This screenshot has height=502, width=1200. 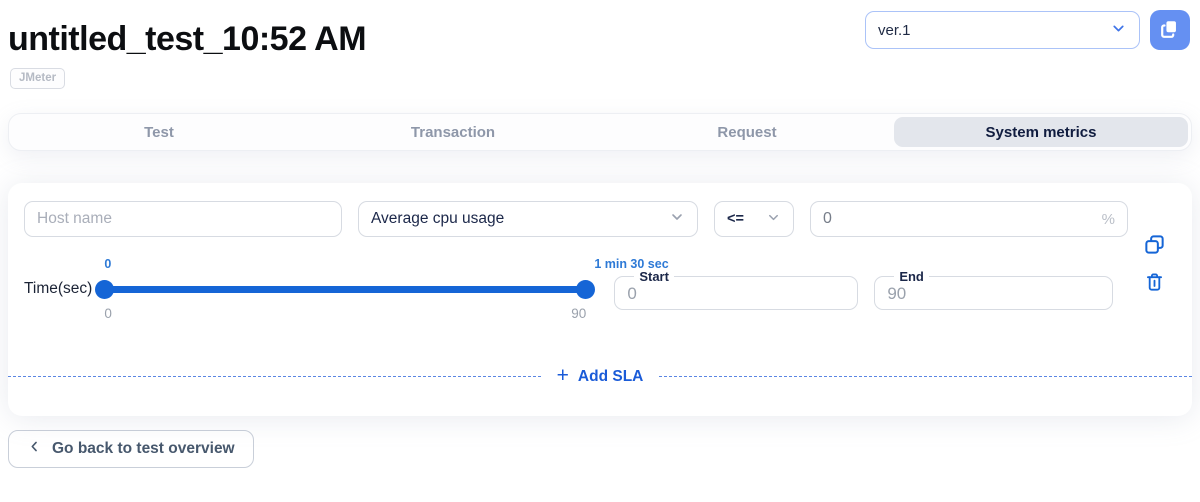 What do you see at coordinates (962, 219) in the screenshot?
I see `threshold-input` at bounding box center [962, 219].